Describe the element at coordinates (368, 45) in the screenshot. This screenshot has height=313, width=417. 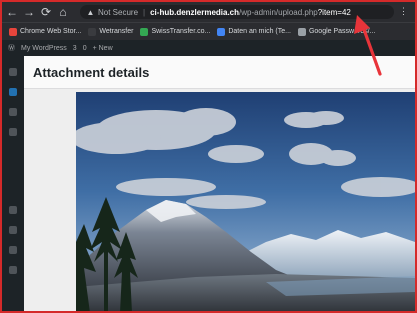
I see `annotation-arrow-icon` at that location.